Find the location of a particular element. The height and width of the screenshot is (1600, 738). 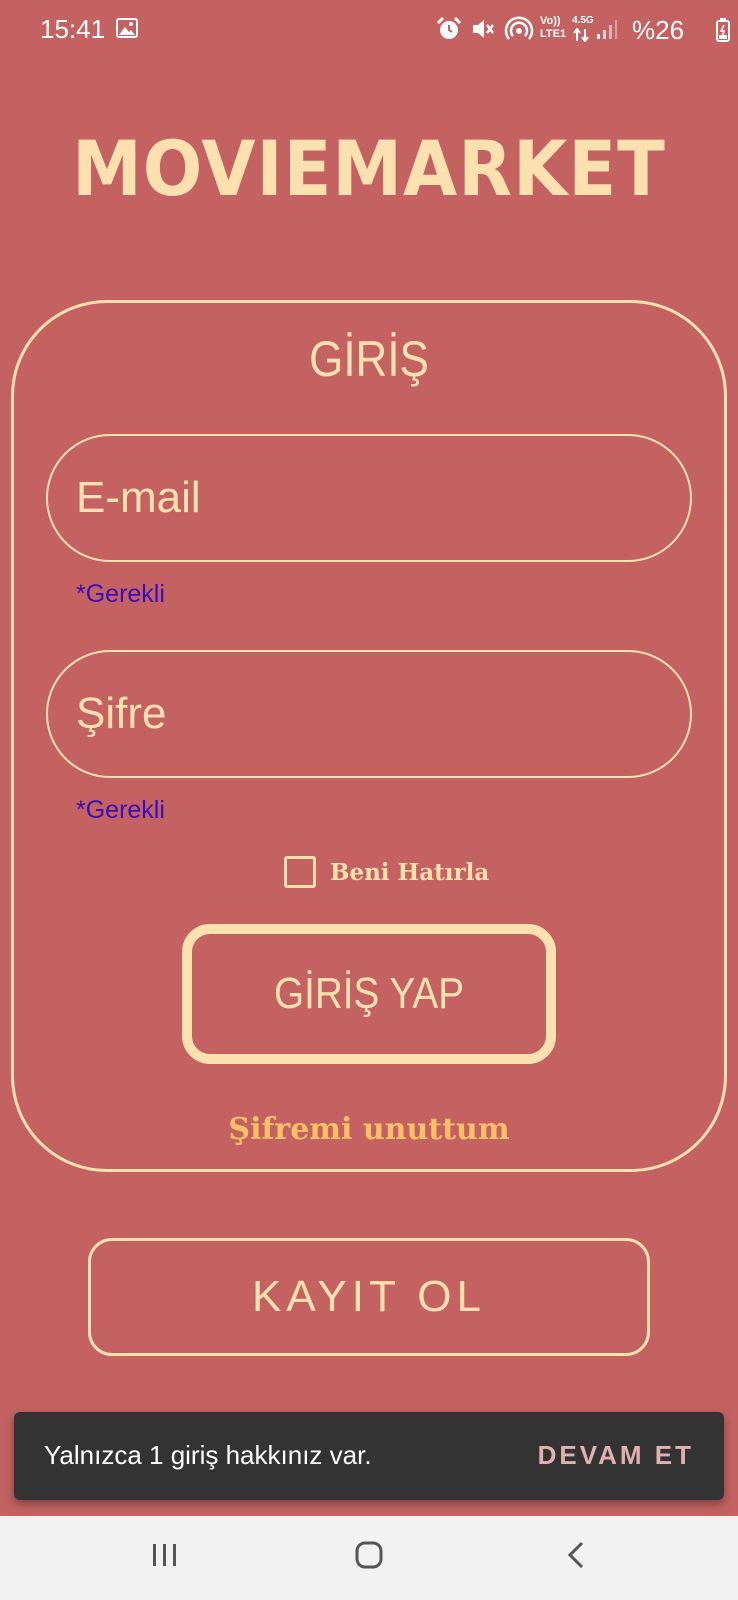

password-field is located at coordinates (369, 714).